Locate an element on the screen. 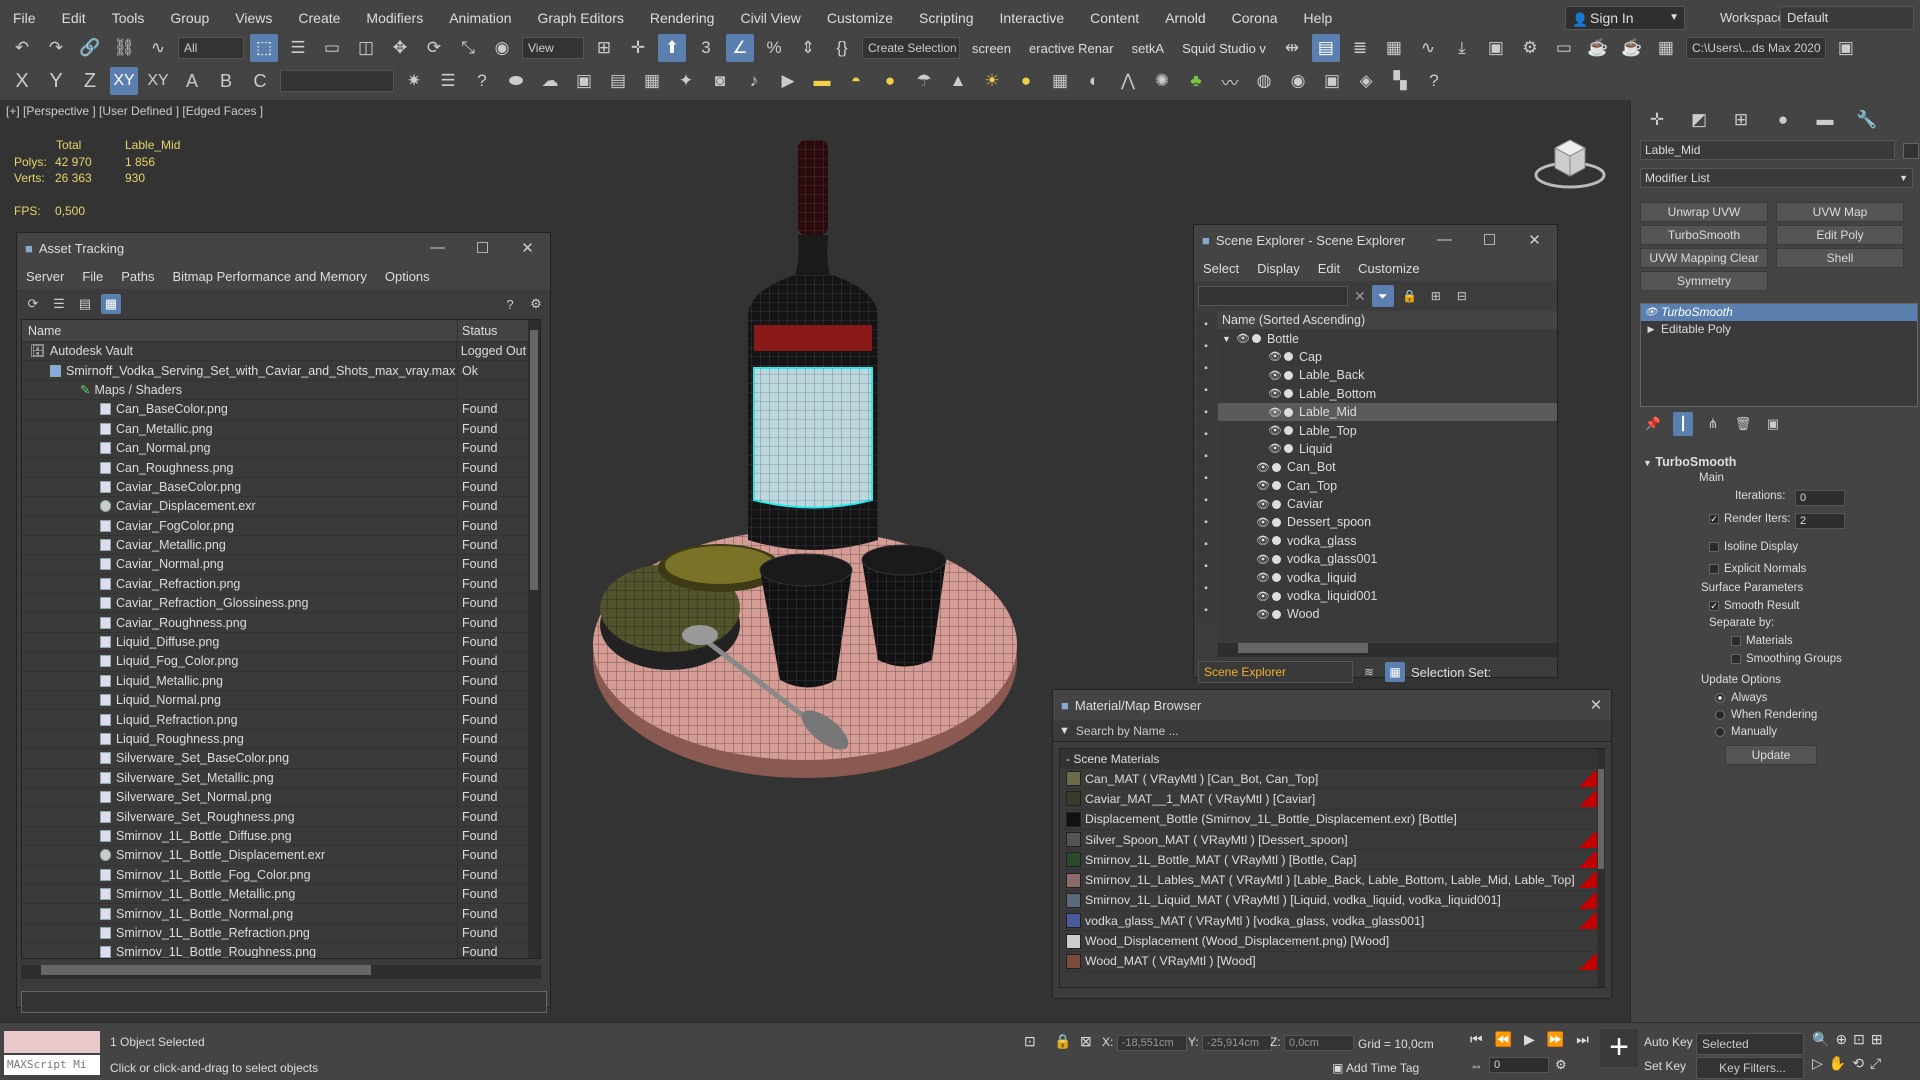  hair-icon: 〰 is located at coordinates (1230, 81).